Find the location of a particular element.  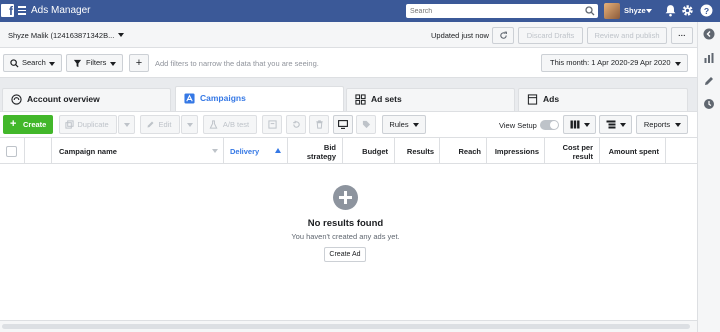

reports-label: Reports is located at coordinates (657, 124).